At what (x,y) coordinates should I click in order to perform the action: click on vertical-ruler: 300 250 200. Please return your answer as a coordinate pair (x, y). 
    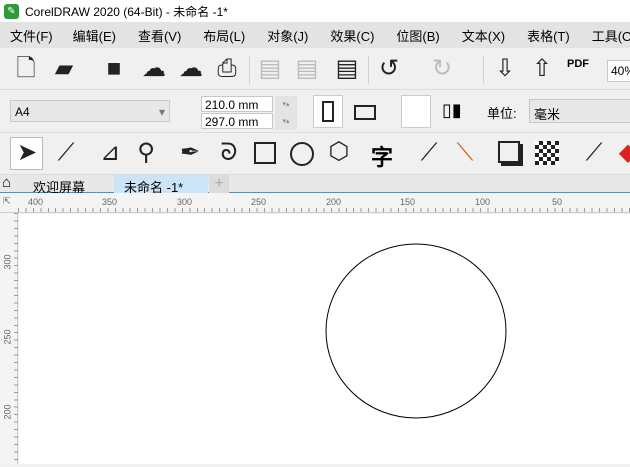
    Looking at the image, I should click on (9, 338).